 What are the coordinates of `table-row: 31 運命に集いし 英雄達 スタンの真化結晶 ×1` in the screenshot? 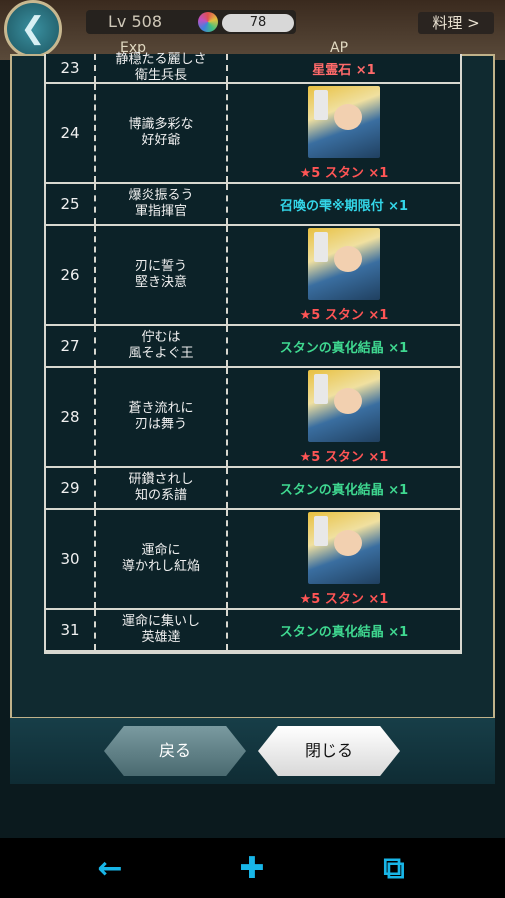 It's located at (253, 631).